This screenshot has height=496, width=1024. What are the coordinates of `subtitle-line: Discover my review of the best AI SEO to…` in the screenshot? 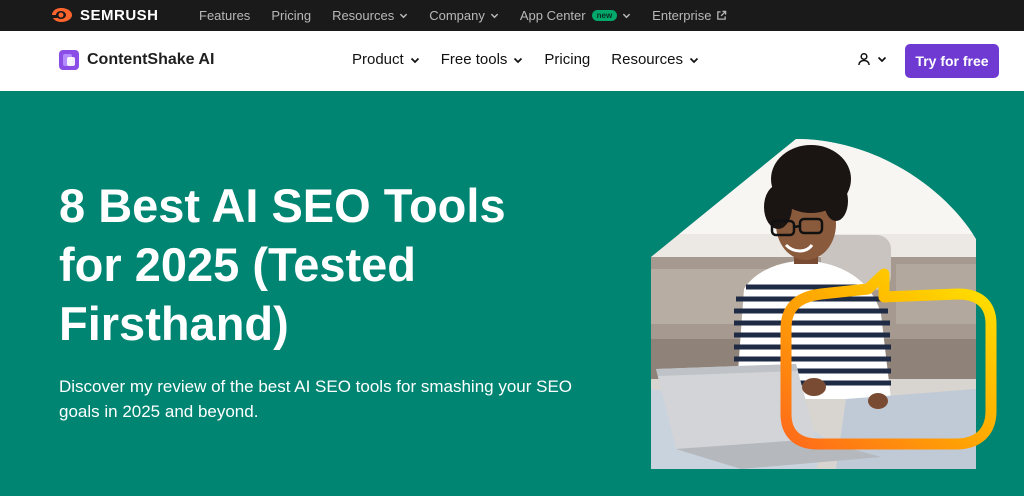 It's located at (316, 386).